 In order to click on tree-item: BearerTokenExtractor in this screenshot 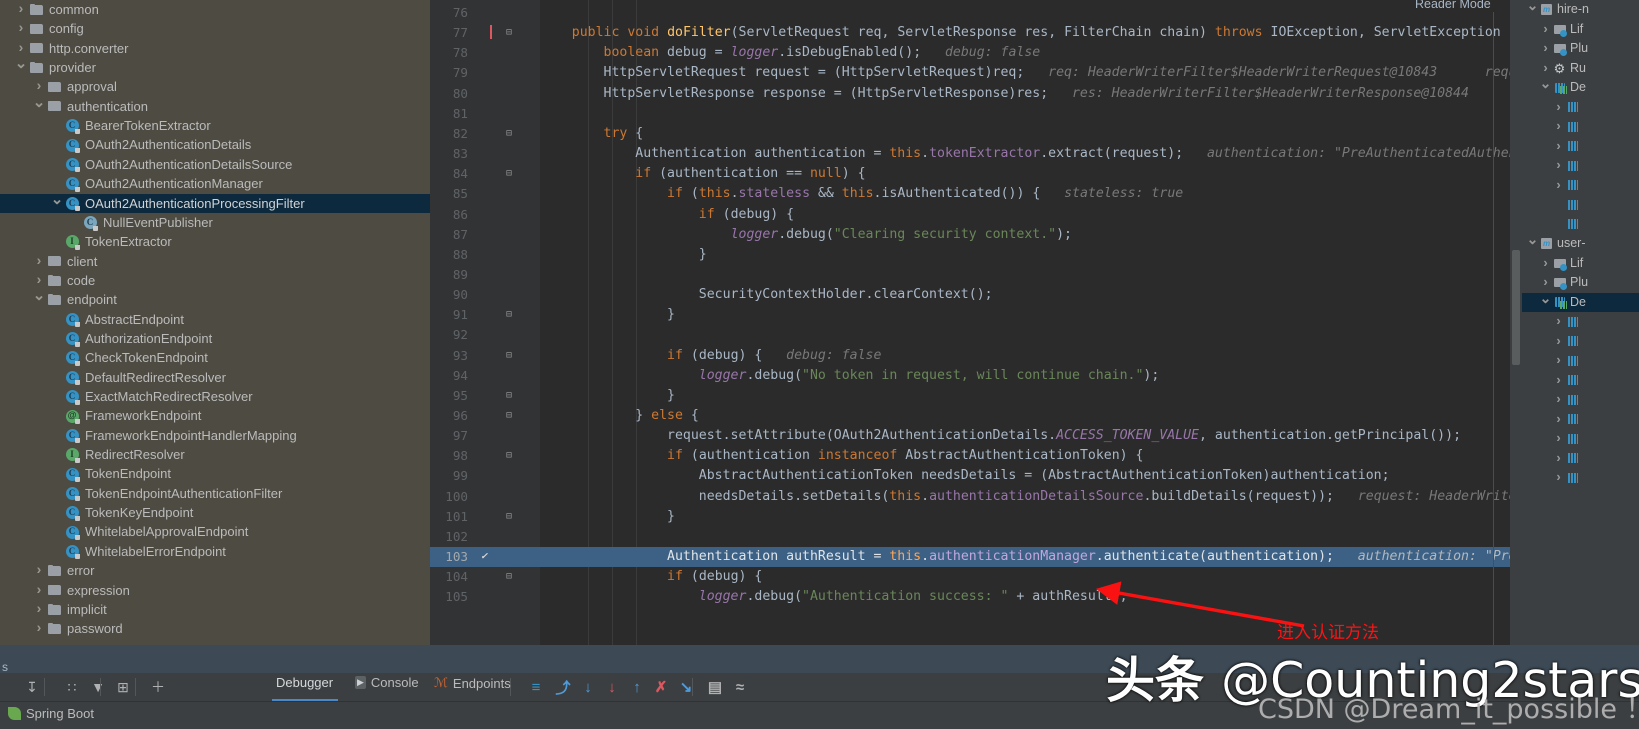, I will do `click(215, 125)`.